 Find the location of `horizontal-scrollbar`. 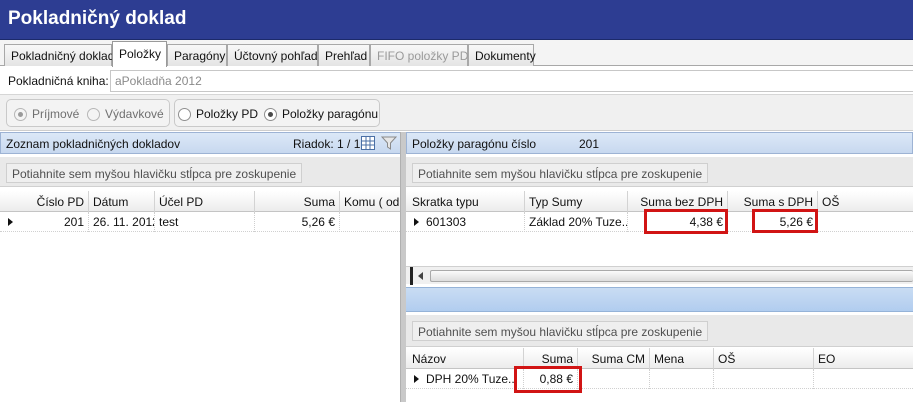

horizontal-scrollbar is located at coordinates (659, 275).